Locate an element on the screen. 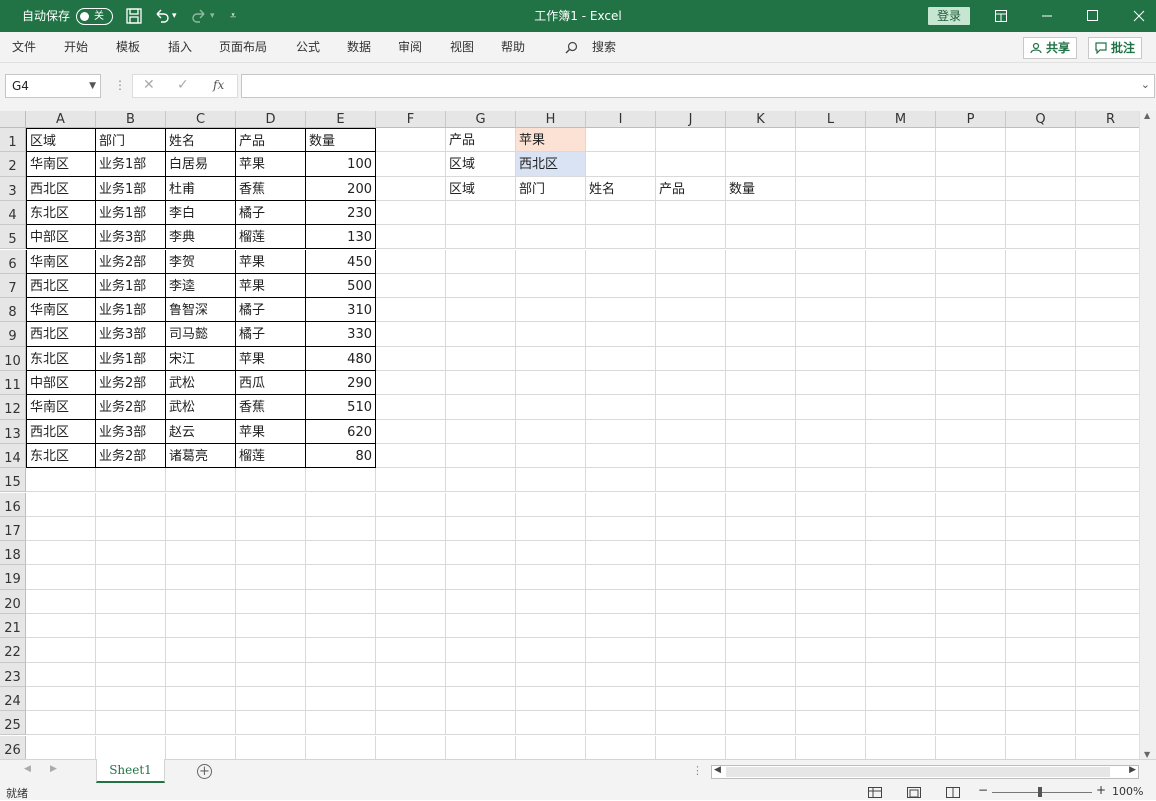 This screenshot has height=801, width=1156. tab-data: 数据 is located at coordinates (359, 47).